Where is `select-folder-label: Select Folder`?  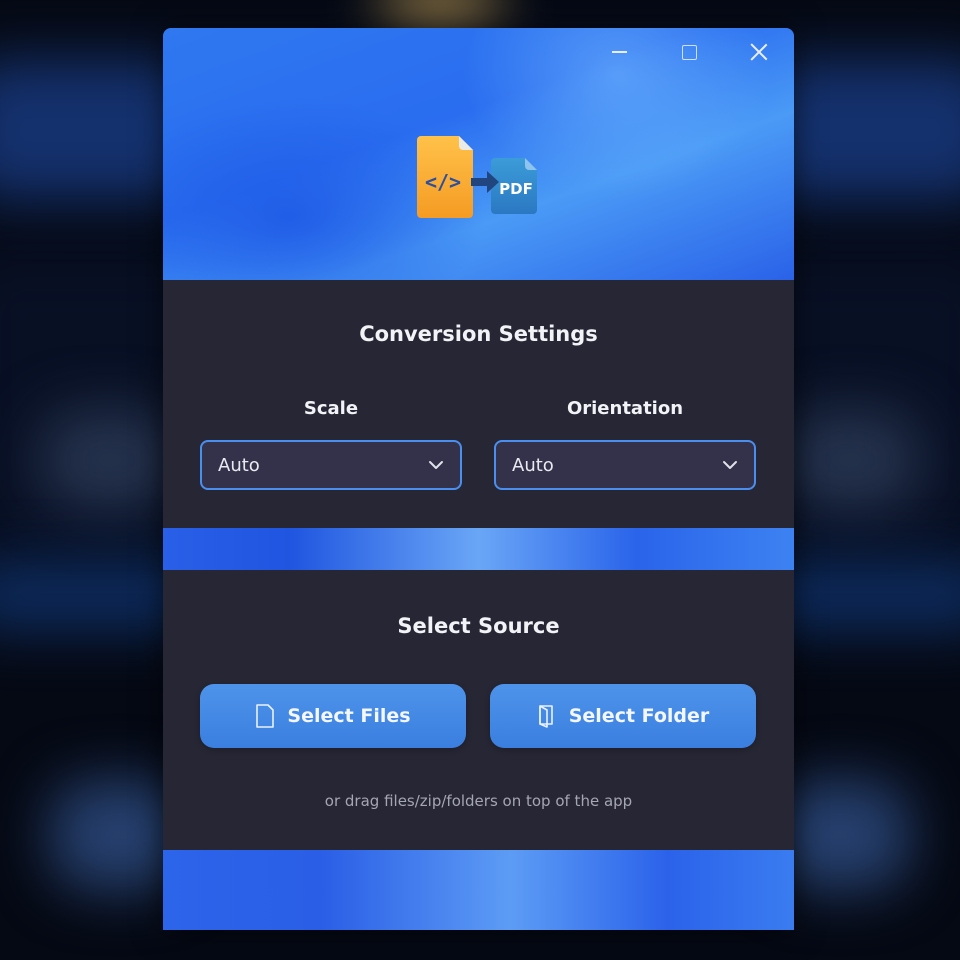 select-folder-label: Select Folder is located at coordinates (639, 716).